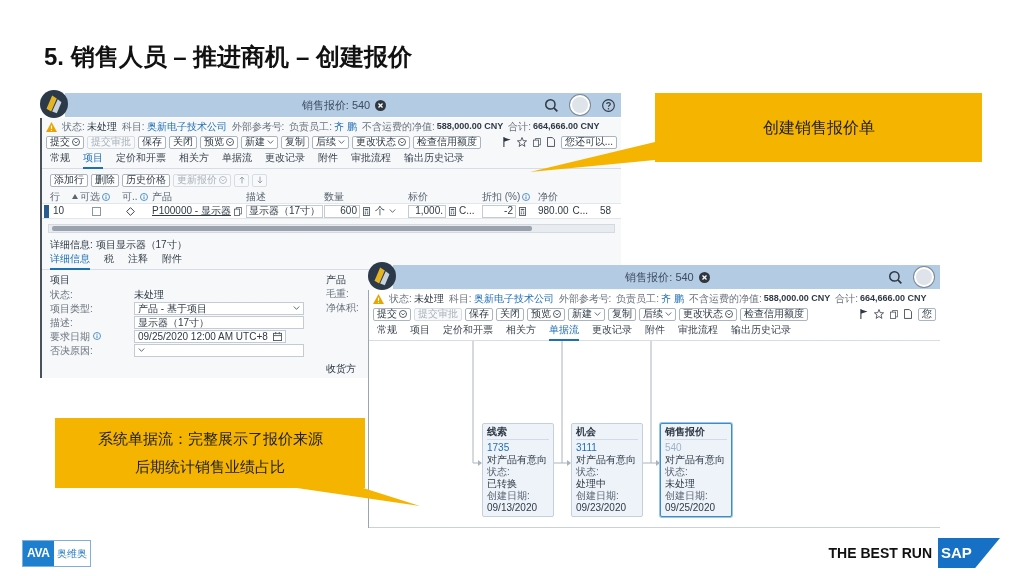 The width and height of the screenshot is (1024, 576). What do you see at coordinates (105, 180) in the screenshot?
I see `toolbar-button: 删除` at bounding box center [105, 180].